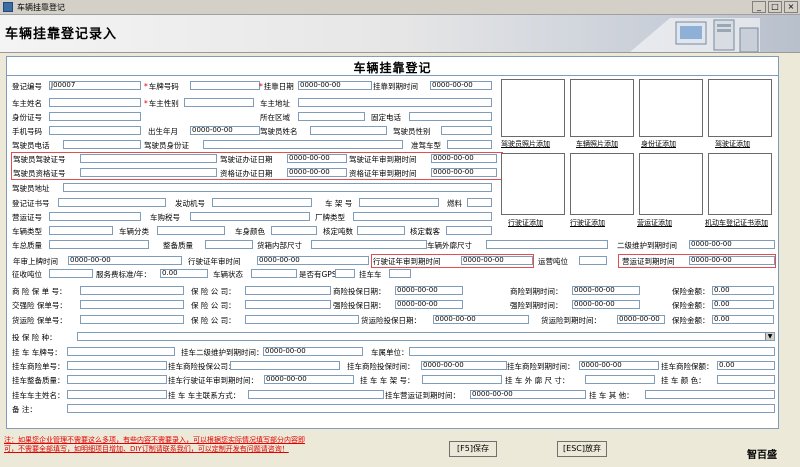 The width and height of the screenshot is (800, 467). Describe the element at coordinates (759, 7) in the screenshot. I see `minimize-button: _` at that location.